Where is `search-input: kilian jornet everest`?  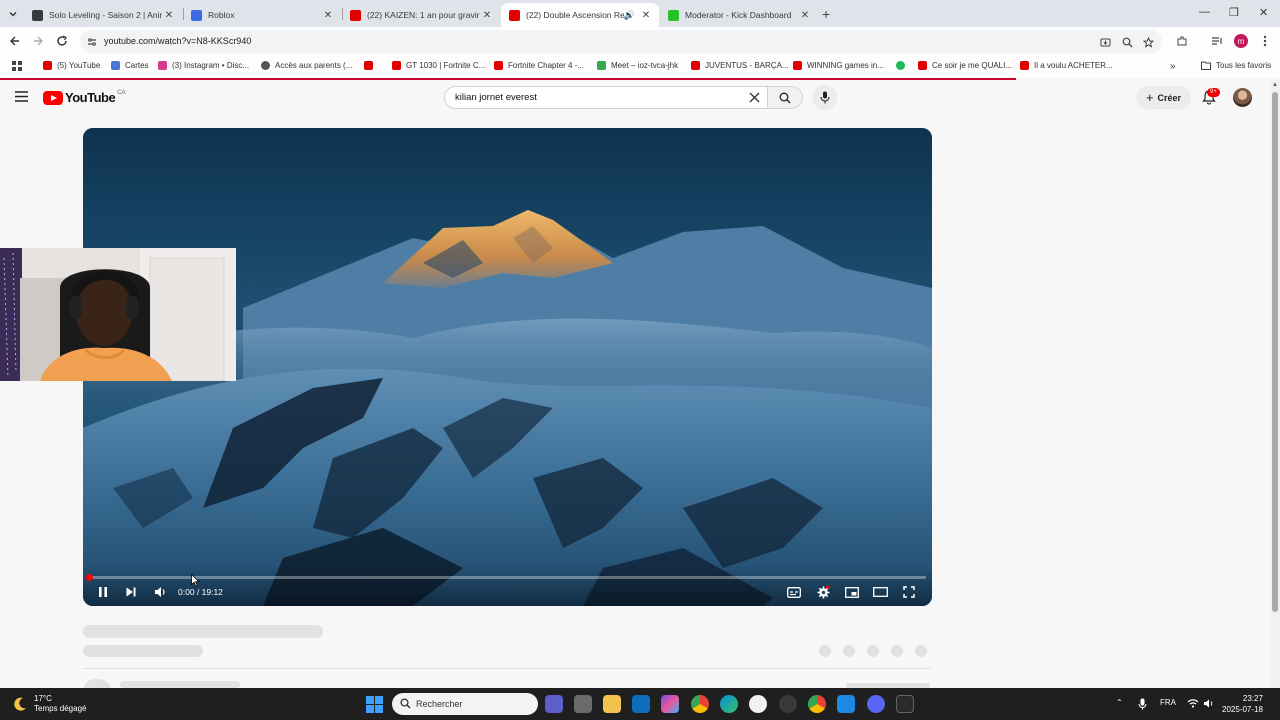
search-input: kilian jornet everest is located at coordinates (606, 97).